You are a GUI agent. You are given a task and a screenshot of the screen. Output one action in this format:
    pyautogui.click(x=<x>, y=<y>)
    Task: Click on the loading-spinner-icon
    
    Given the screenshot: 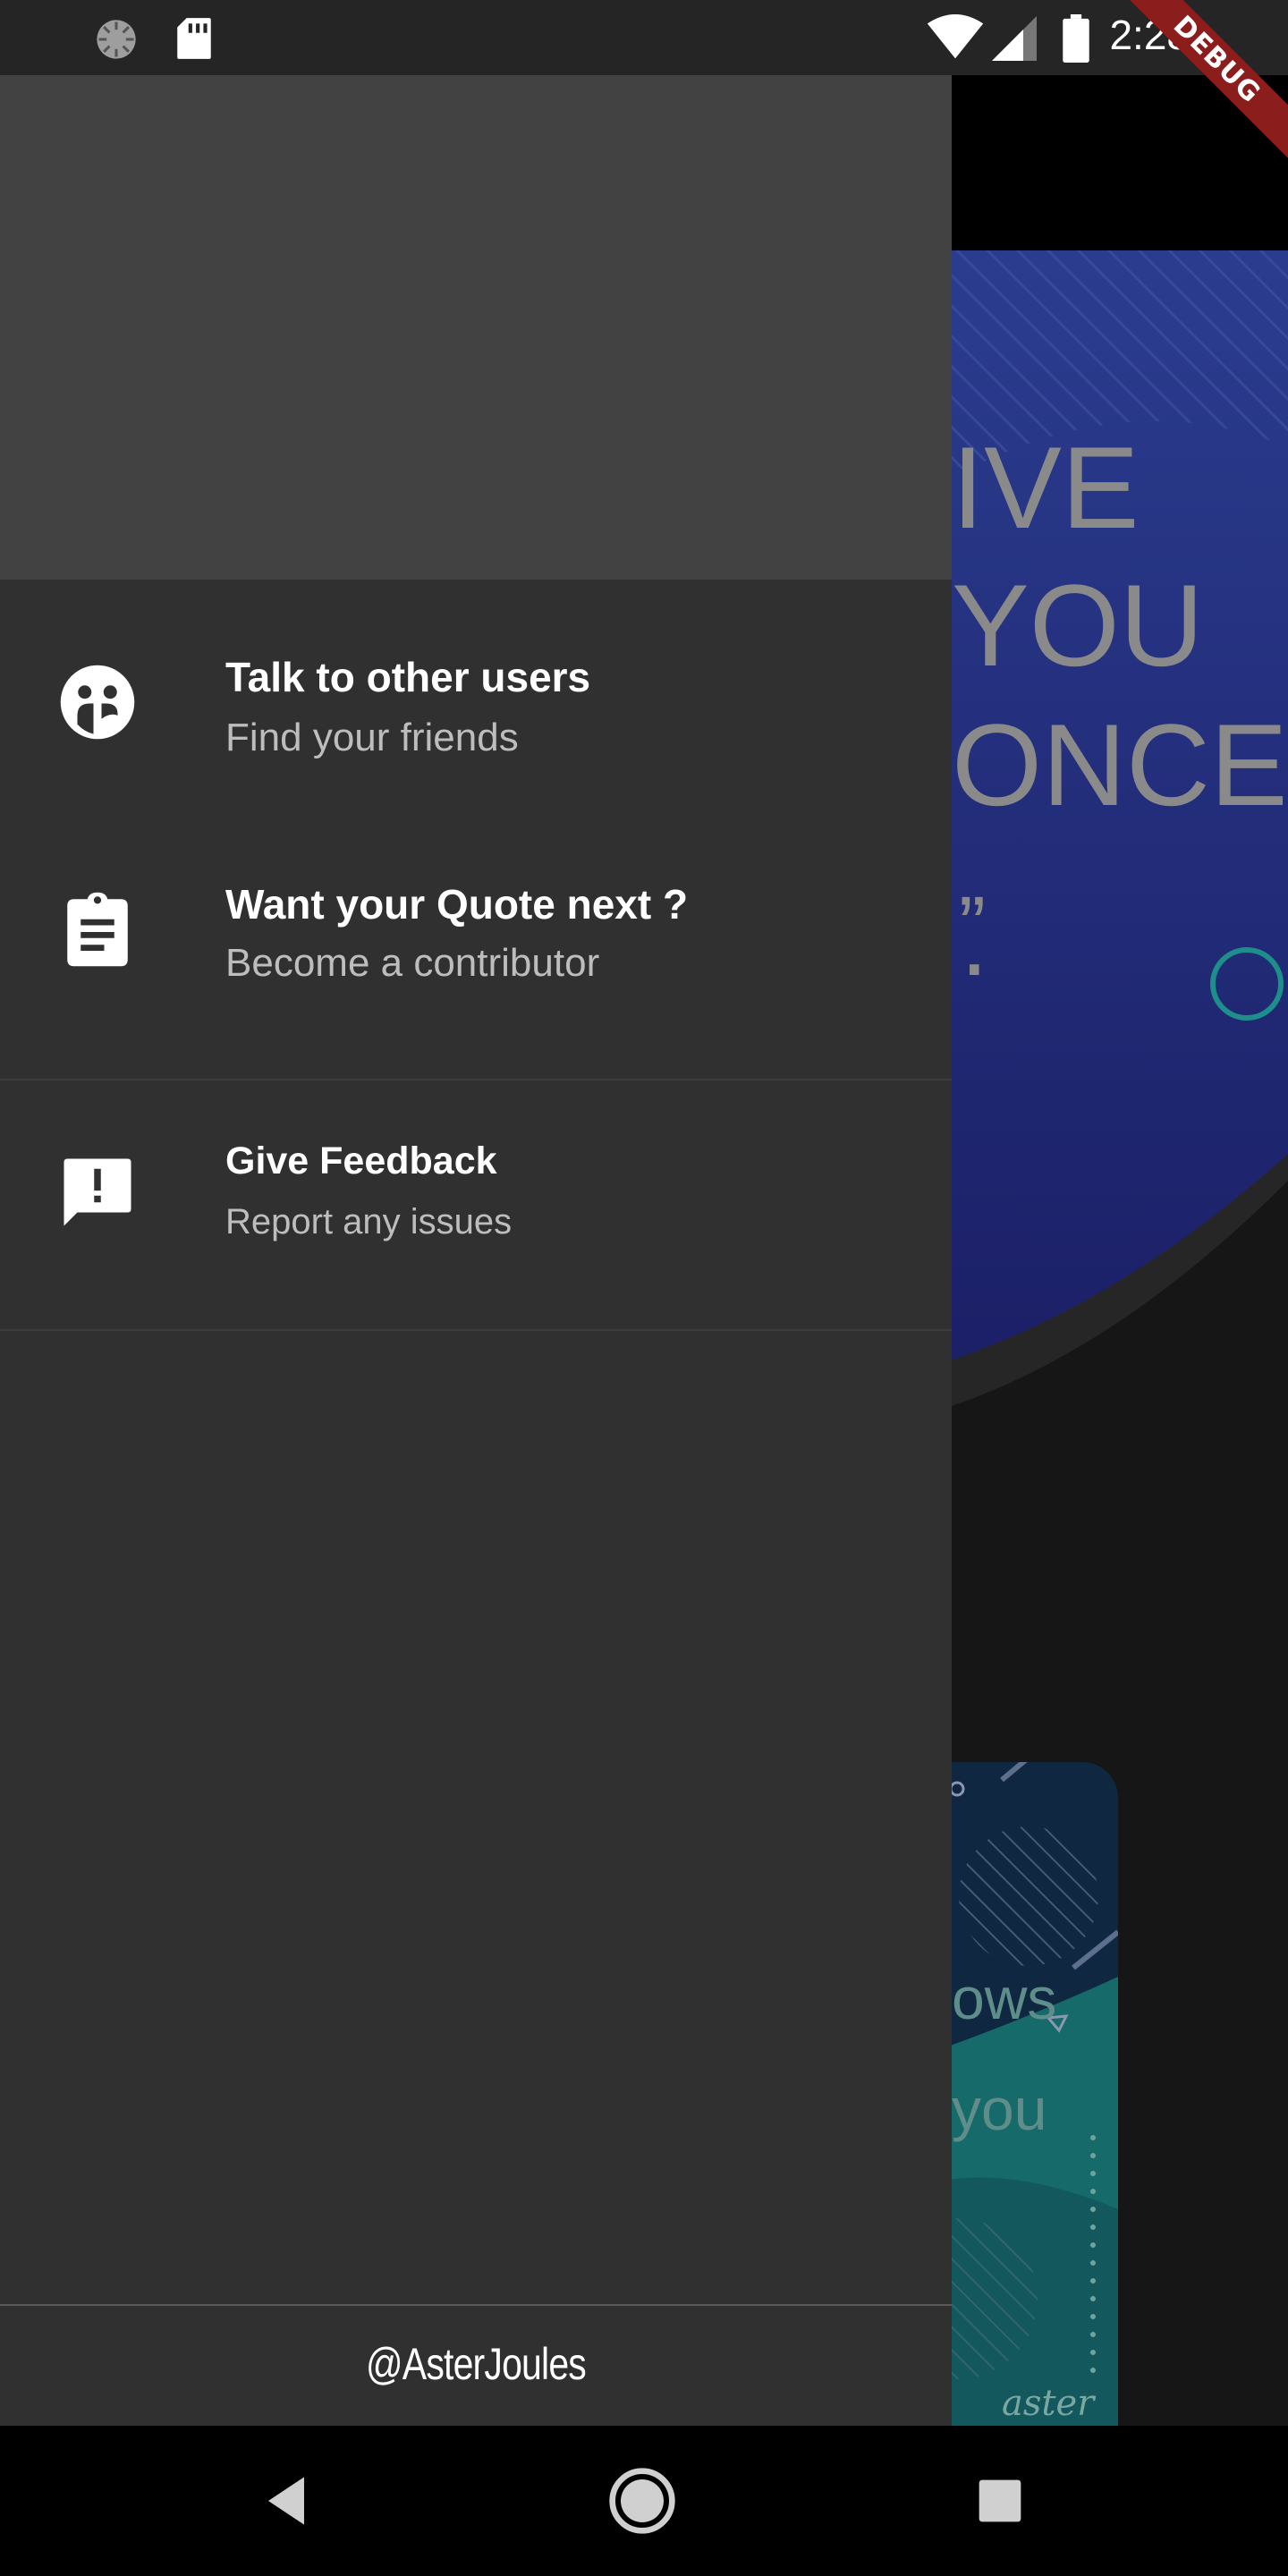 What is the action you would take?
    pyautogui.click(x=116, y=39)
    